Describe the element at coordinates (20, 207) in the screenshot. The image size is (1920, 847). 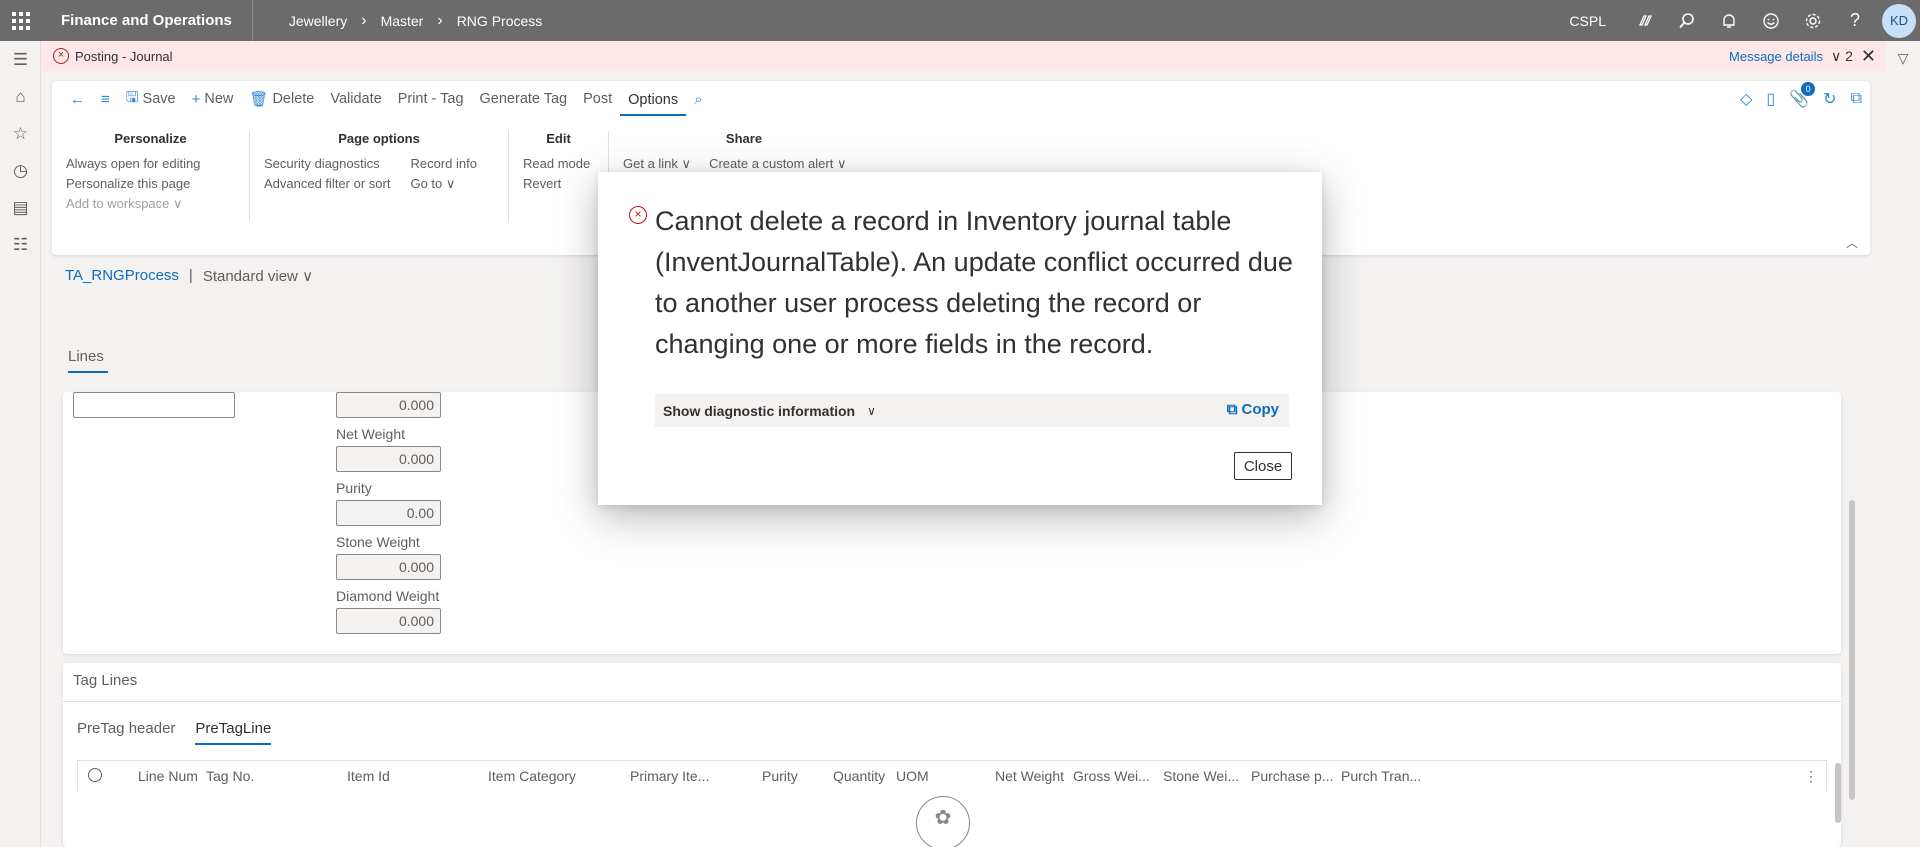
I see `workspaces-icon: ▤` at that location.